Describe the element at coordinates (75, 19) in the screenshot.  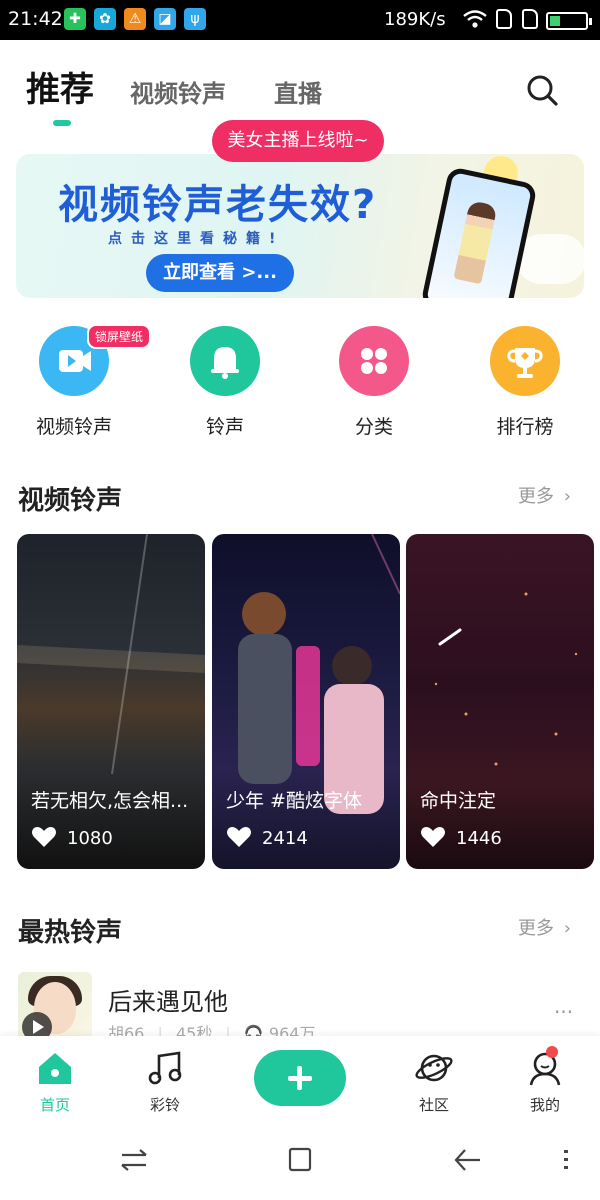
I see `app-green-icon: ✚` at that location.